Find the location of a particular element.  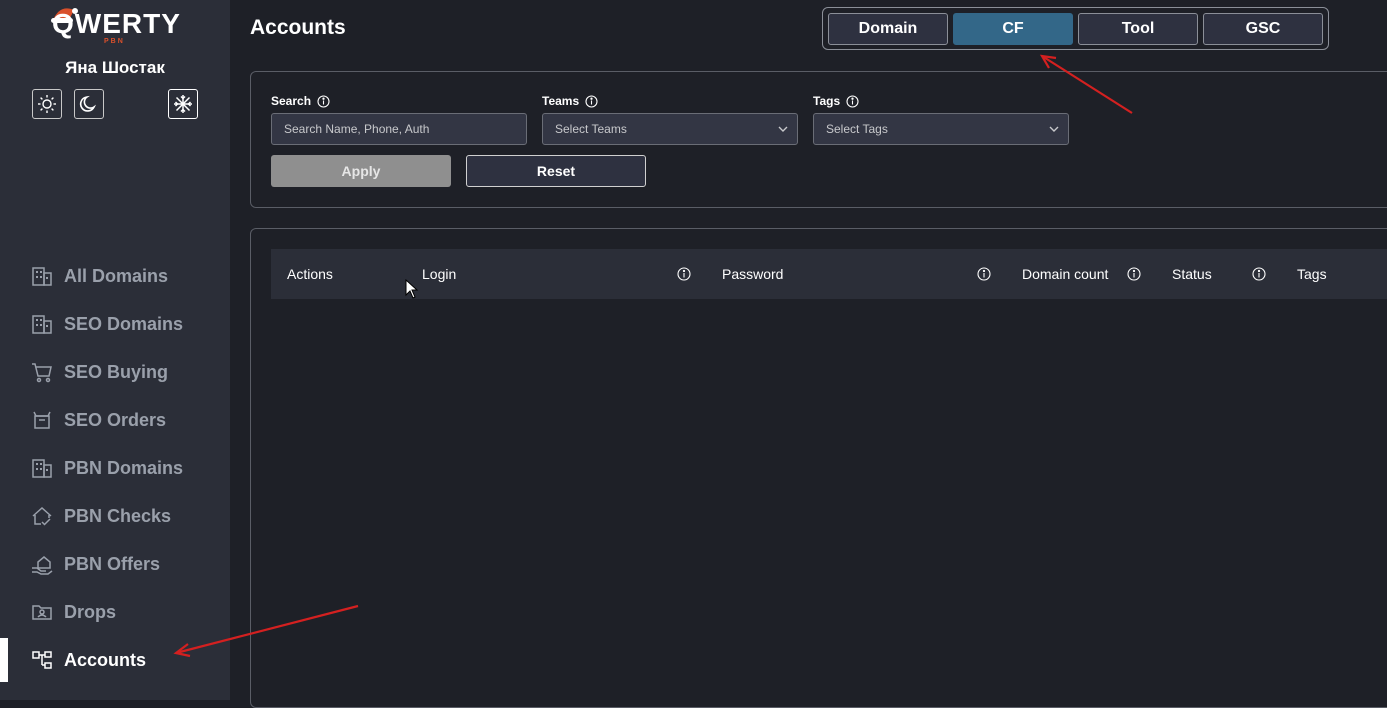

sidebar-item-pbn-offers: PBN Offers is located at coordinates (115, 564).